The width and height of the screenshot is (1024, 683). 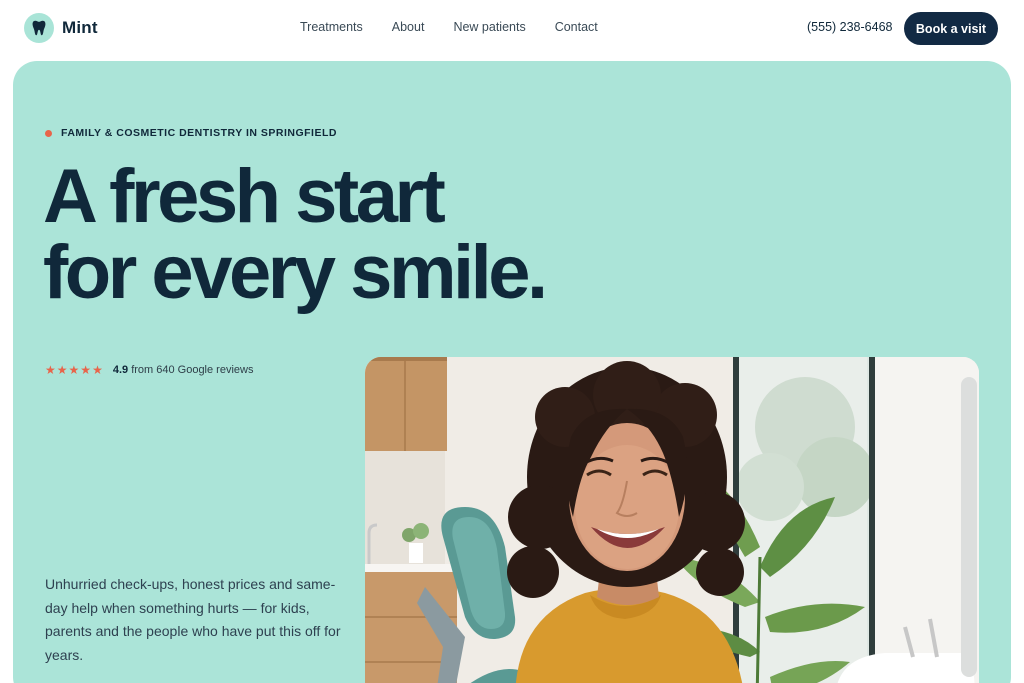 I want to click on nav-item-contact: Contact, so click(x=576, y=27).